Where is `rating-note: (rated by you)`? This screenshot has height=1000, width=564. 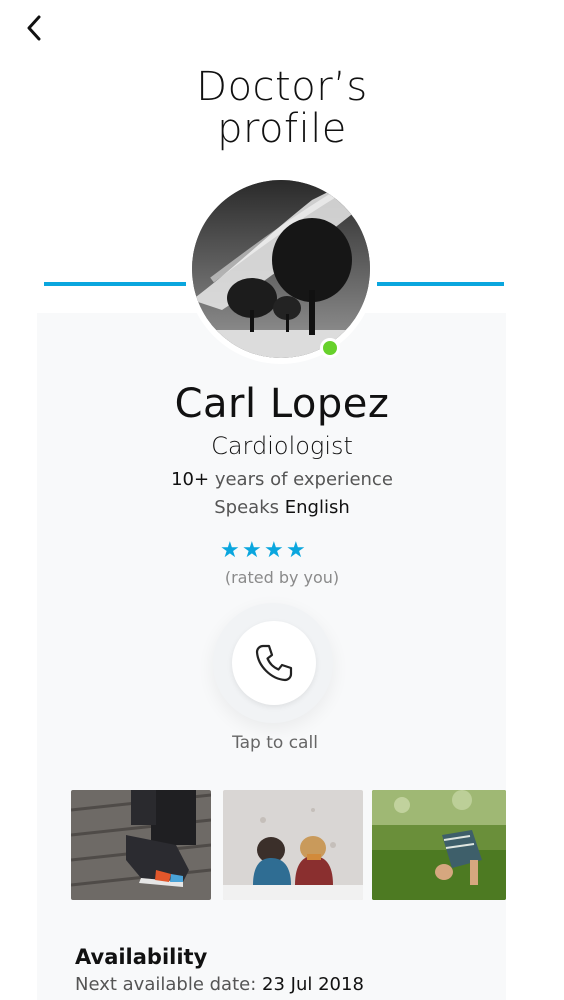
rating-note: (rated by you) is located at coordinates (282, 577).